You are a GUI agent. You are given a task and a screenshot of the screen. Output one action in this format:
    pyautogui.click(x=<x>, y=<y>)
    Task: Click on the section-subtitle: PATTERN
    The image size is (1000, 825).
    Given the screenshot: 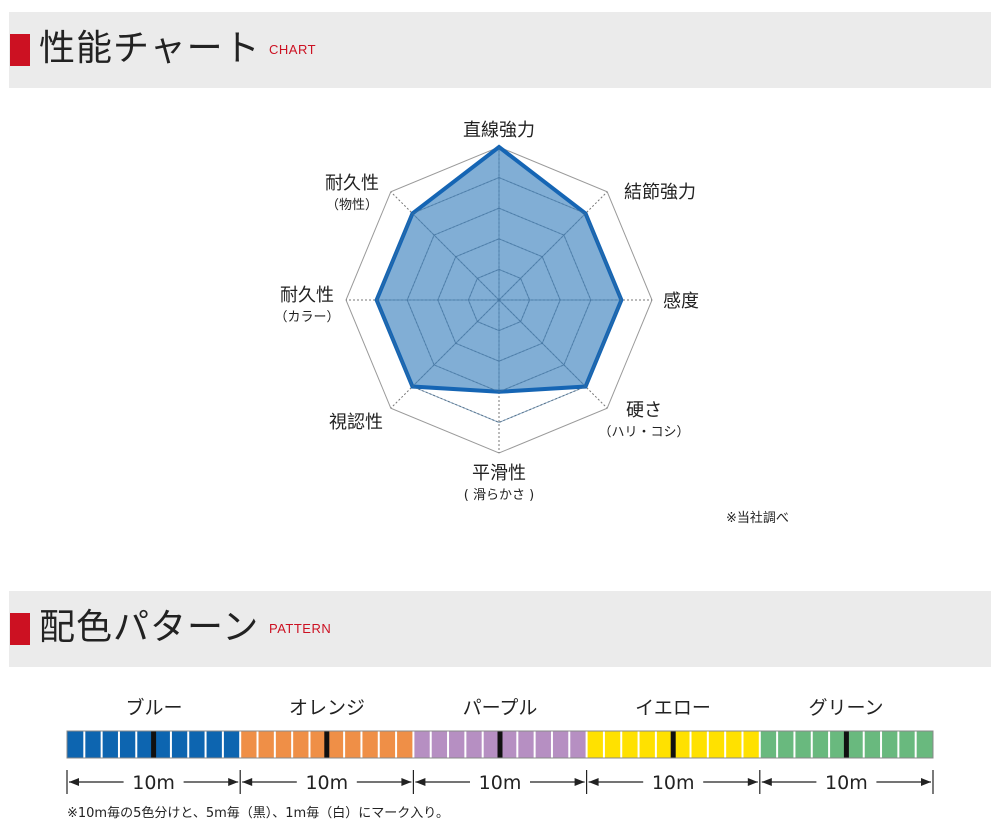 What is the action you would take?
    pyautogui.click(x=300, y=628)
    